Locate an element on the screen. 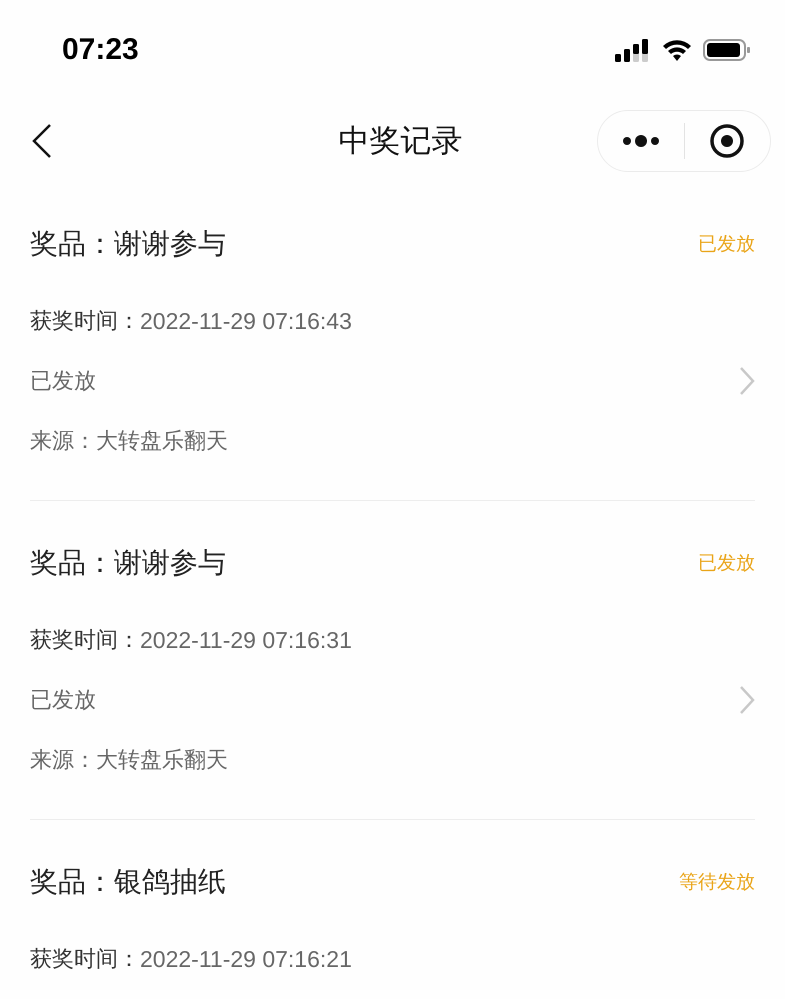  win-time: 2022-11-29 07:16:31 is located at coordinates (246, 640).